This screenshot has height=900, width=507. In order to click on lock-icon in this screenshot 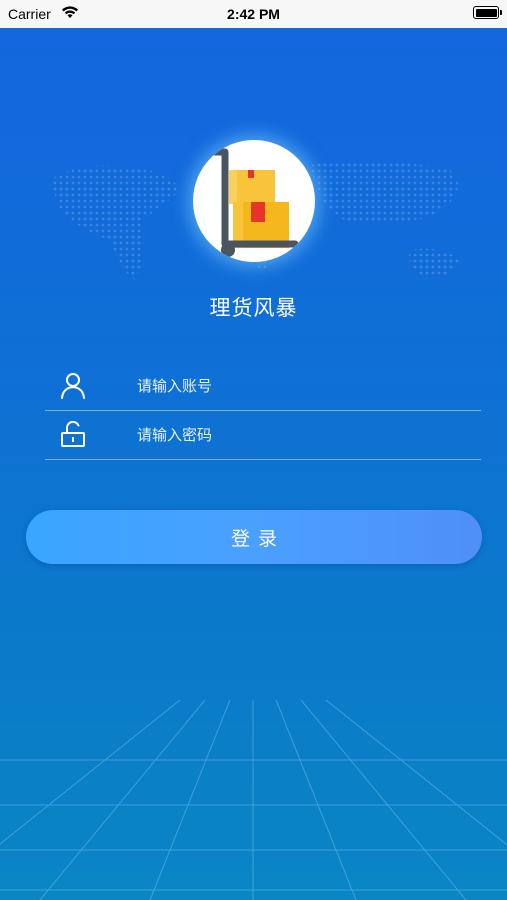, I will do `click(73, 433)`.